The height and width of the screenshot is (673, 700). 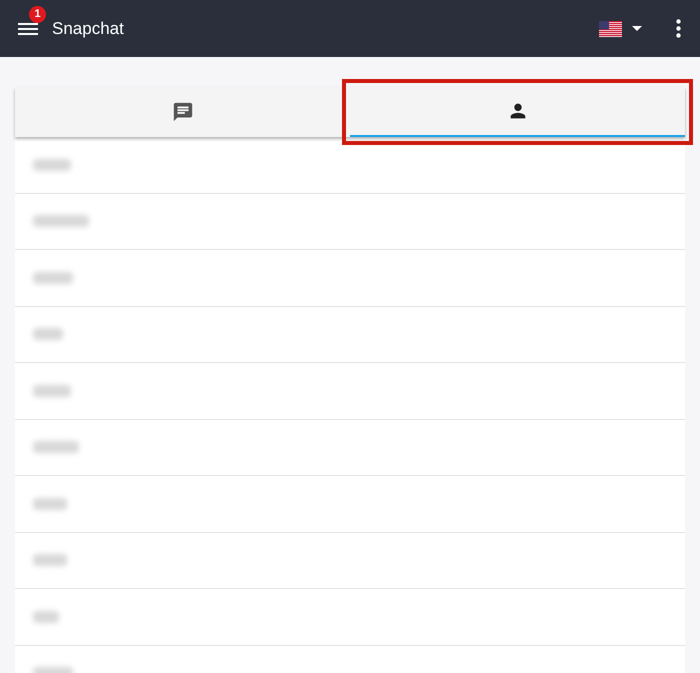 I want to click on language-selector, so click(x=620, y=28).